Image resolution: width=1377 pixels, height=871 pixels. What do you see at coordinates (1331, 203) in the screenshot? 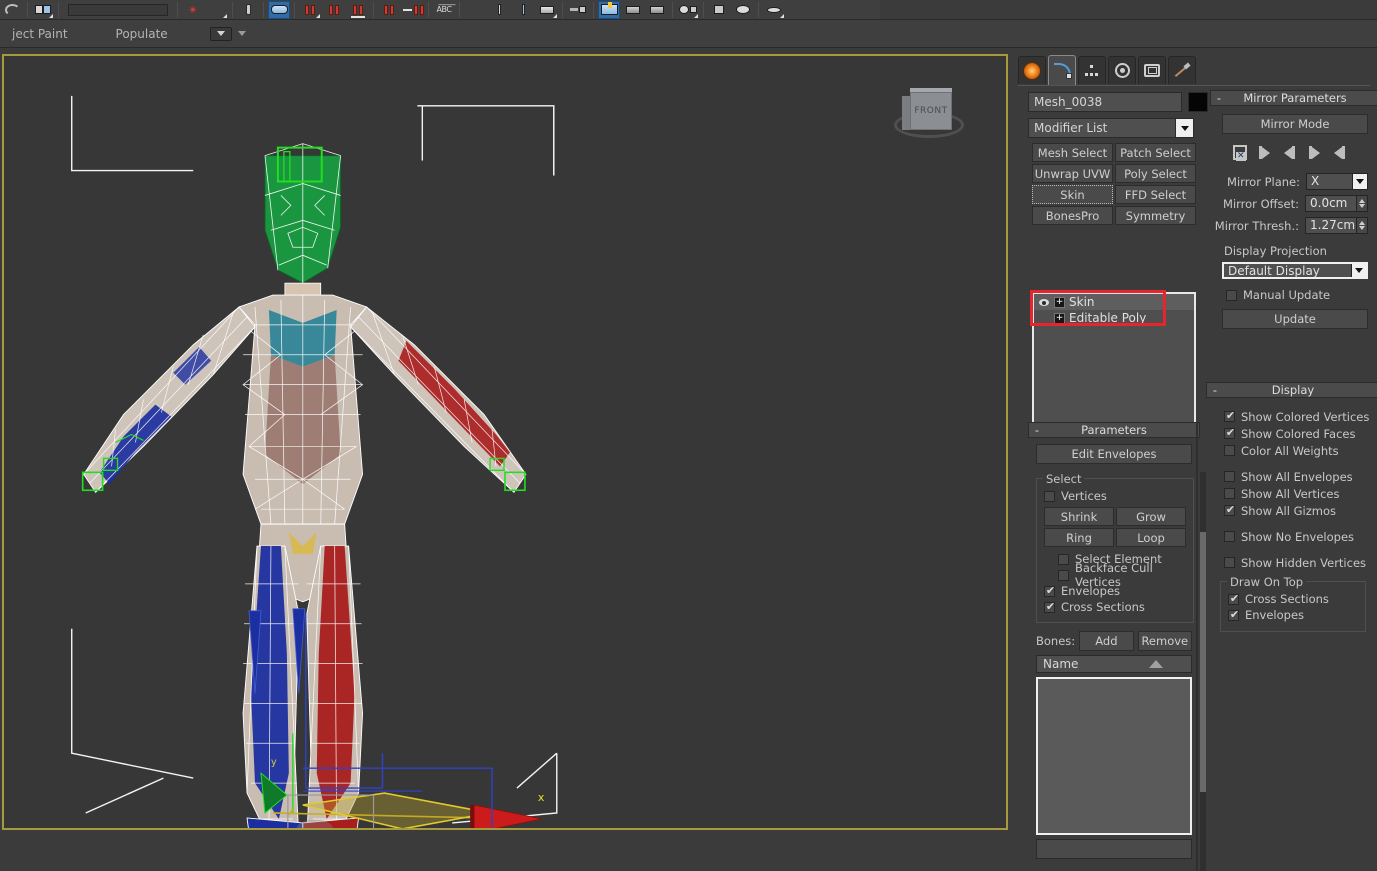
I see `mirror-offset-value: 0.0cm` at bounding box center [1331, 203].